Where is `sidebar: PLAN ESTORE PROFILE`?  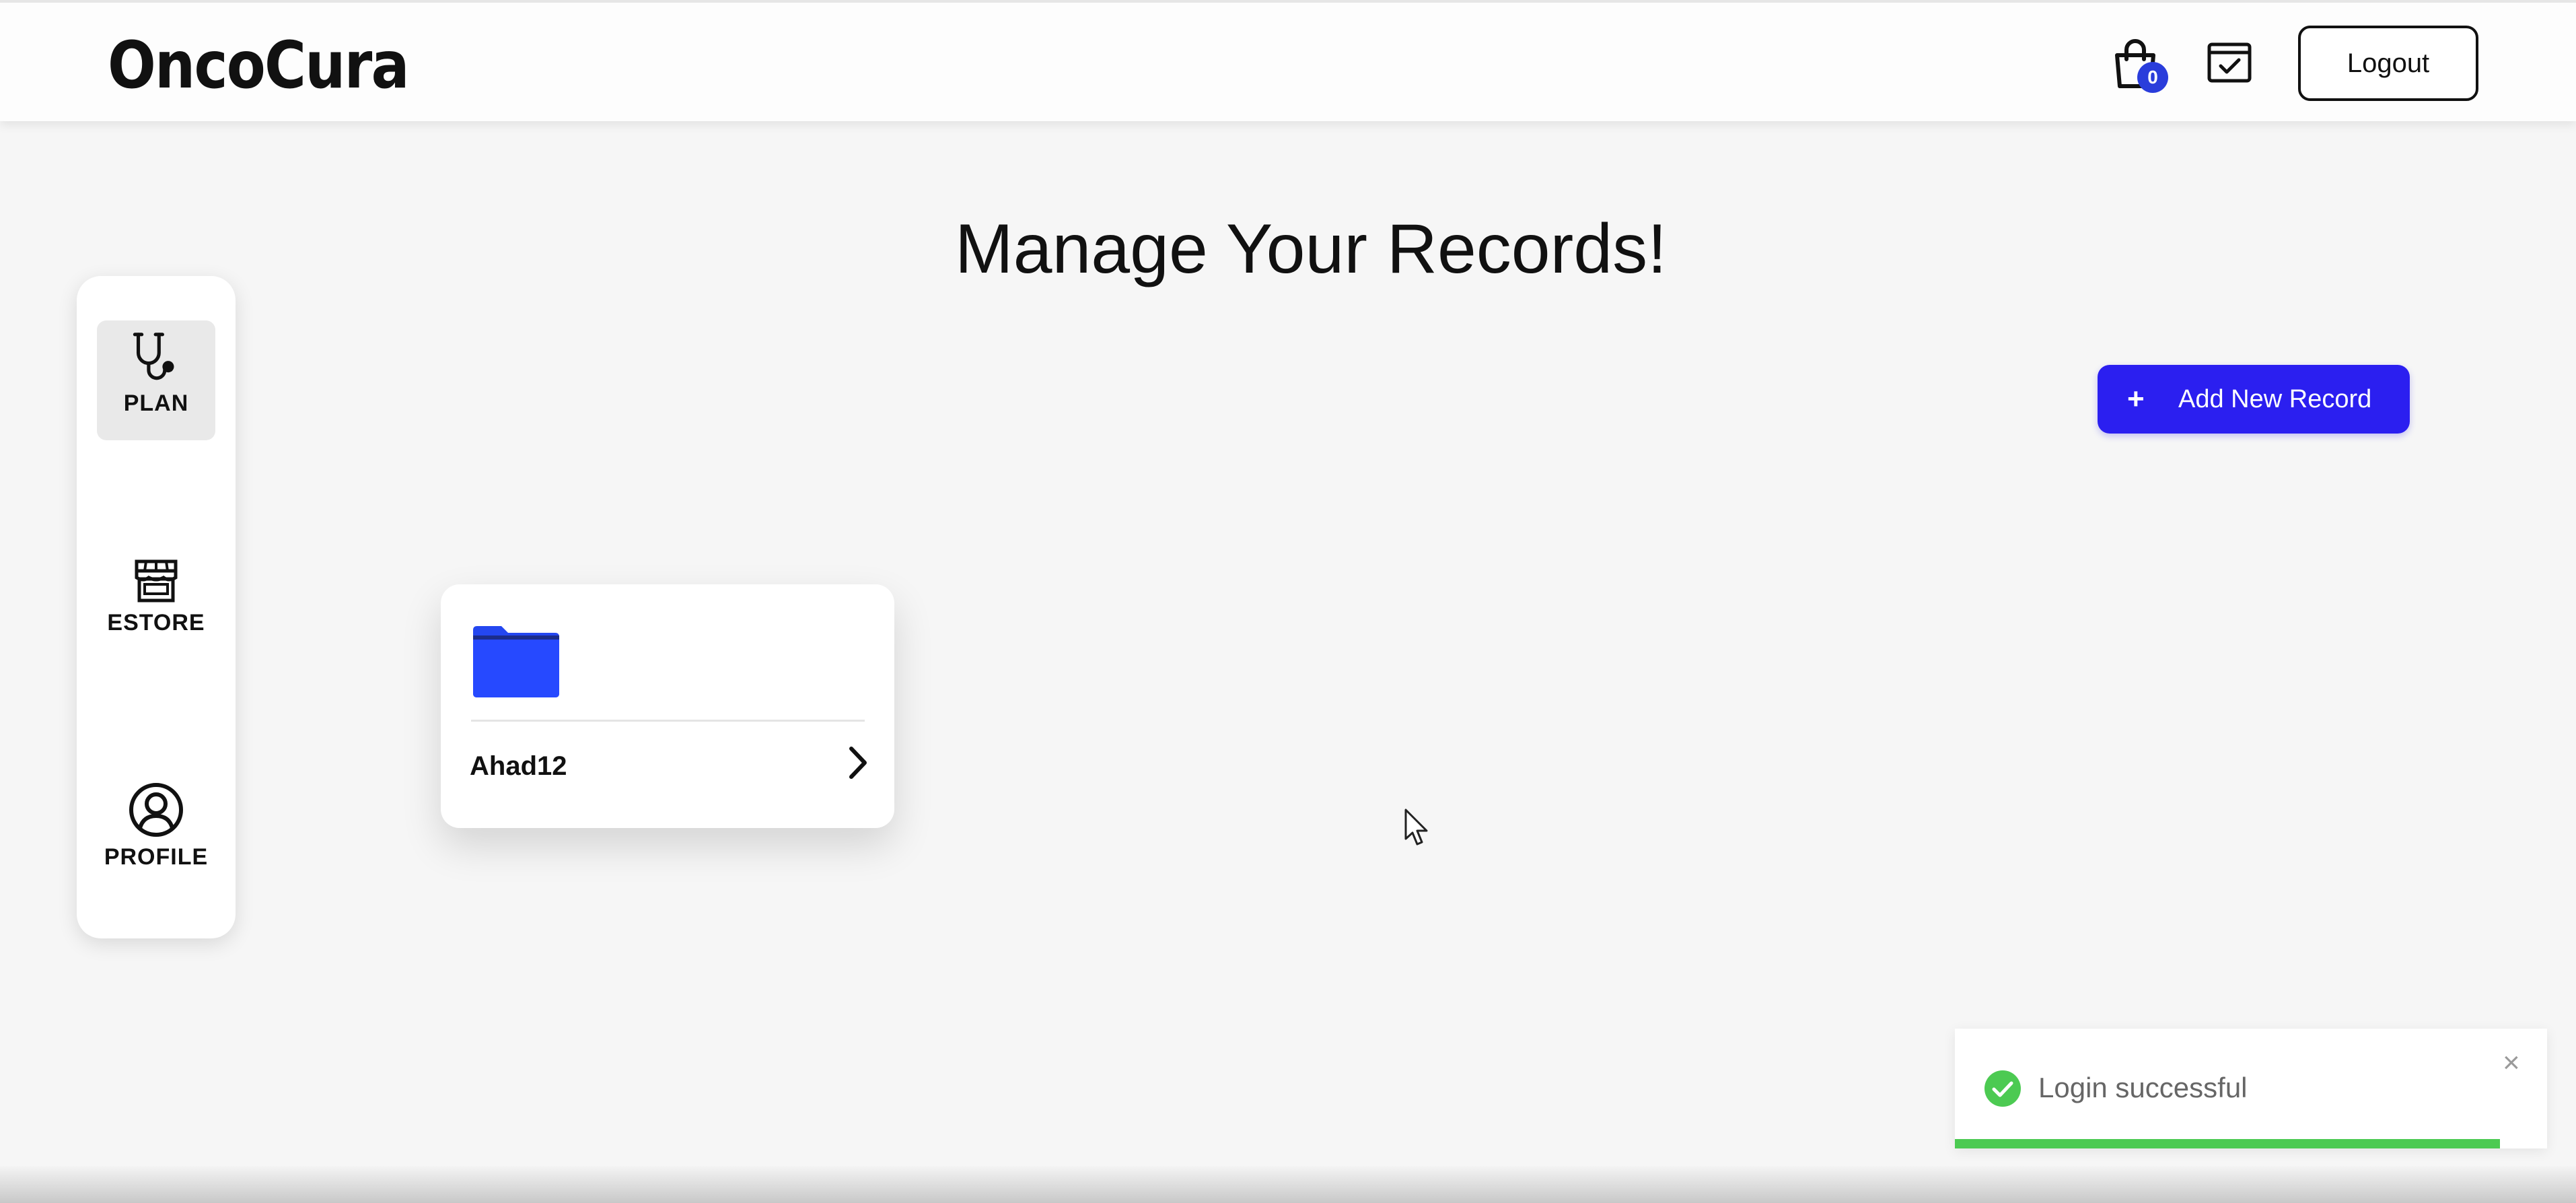 sidebar: PLAN ESTORE PROFILE is located at coordinates (156, 607).